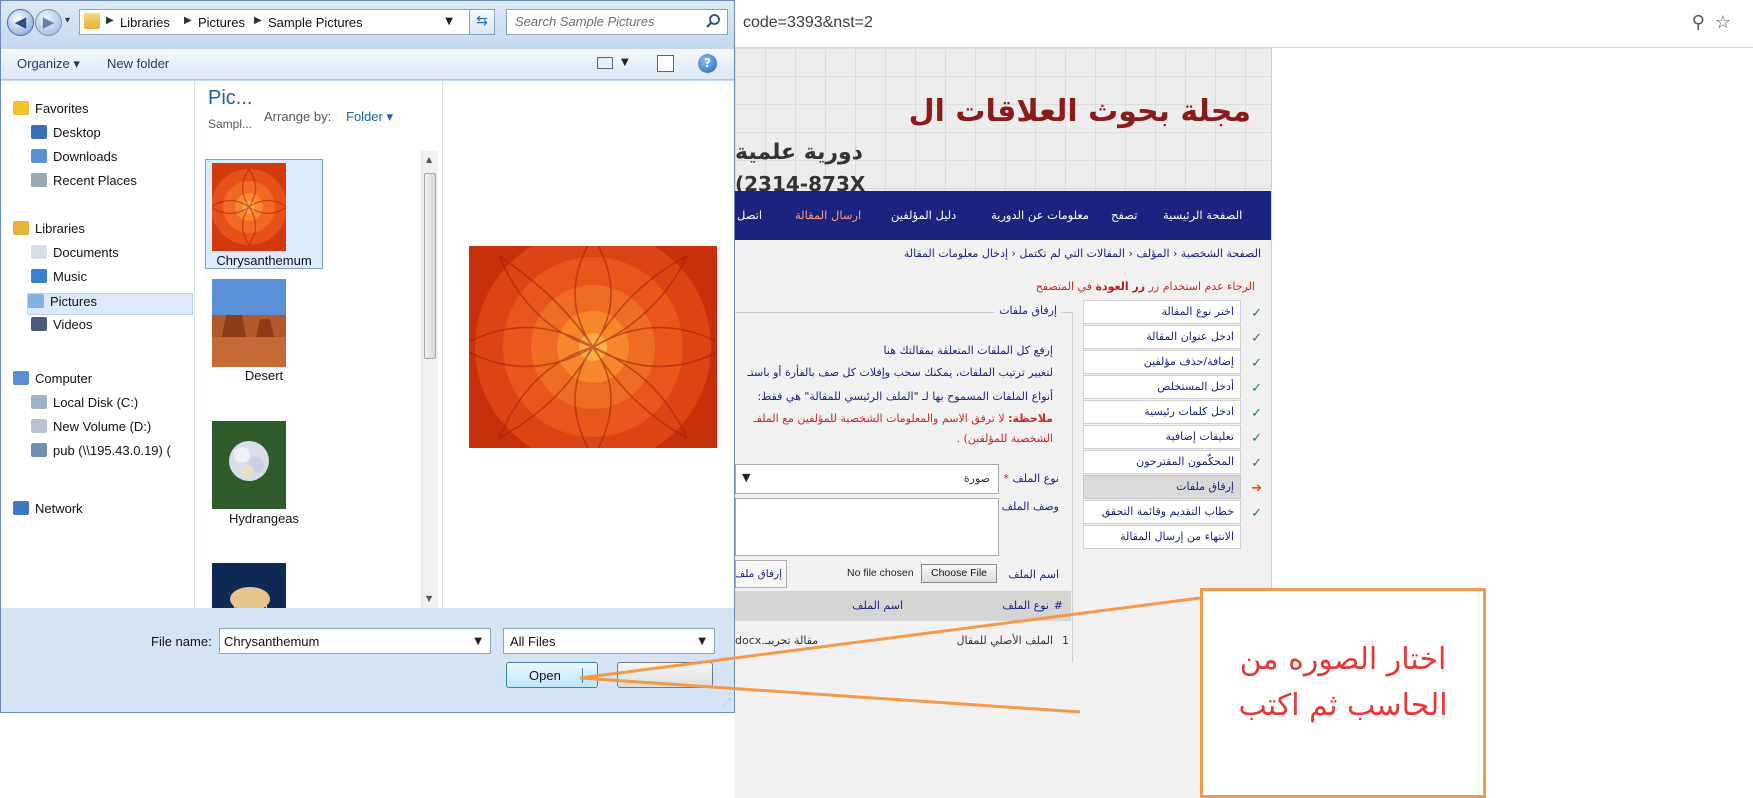  What do you see at coordinates (1033, 574) in the screenshot?
I see `file-name-label: اسم الملف` at bounding box center [1033, 574].